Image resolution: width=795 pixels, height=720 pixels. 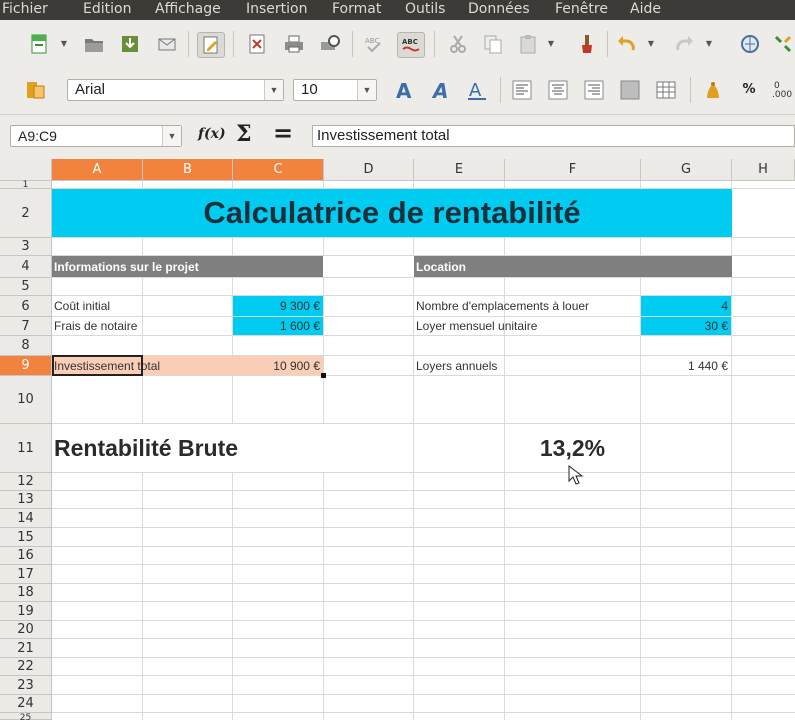 I want to click on percent-format-button: %, so click(x=749, y=90).